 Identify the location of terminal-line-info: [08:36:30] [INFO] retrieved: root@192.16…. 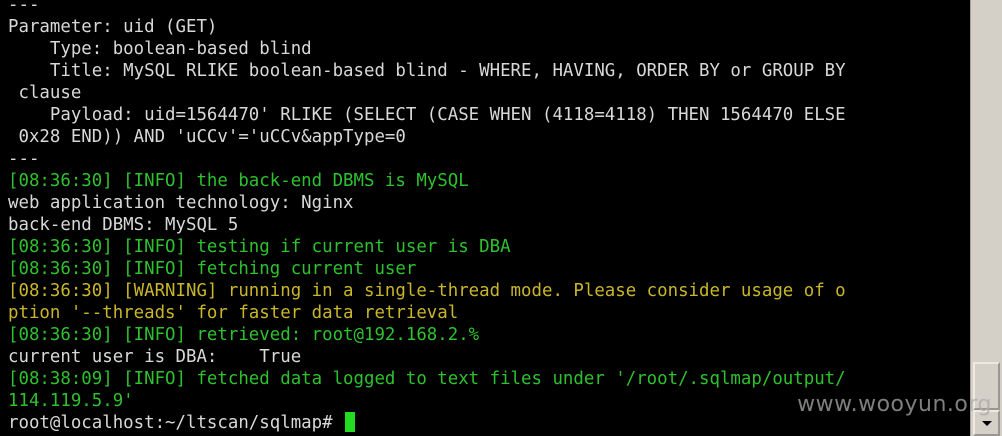
(244, 335).